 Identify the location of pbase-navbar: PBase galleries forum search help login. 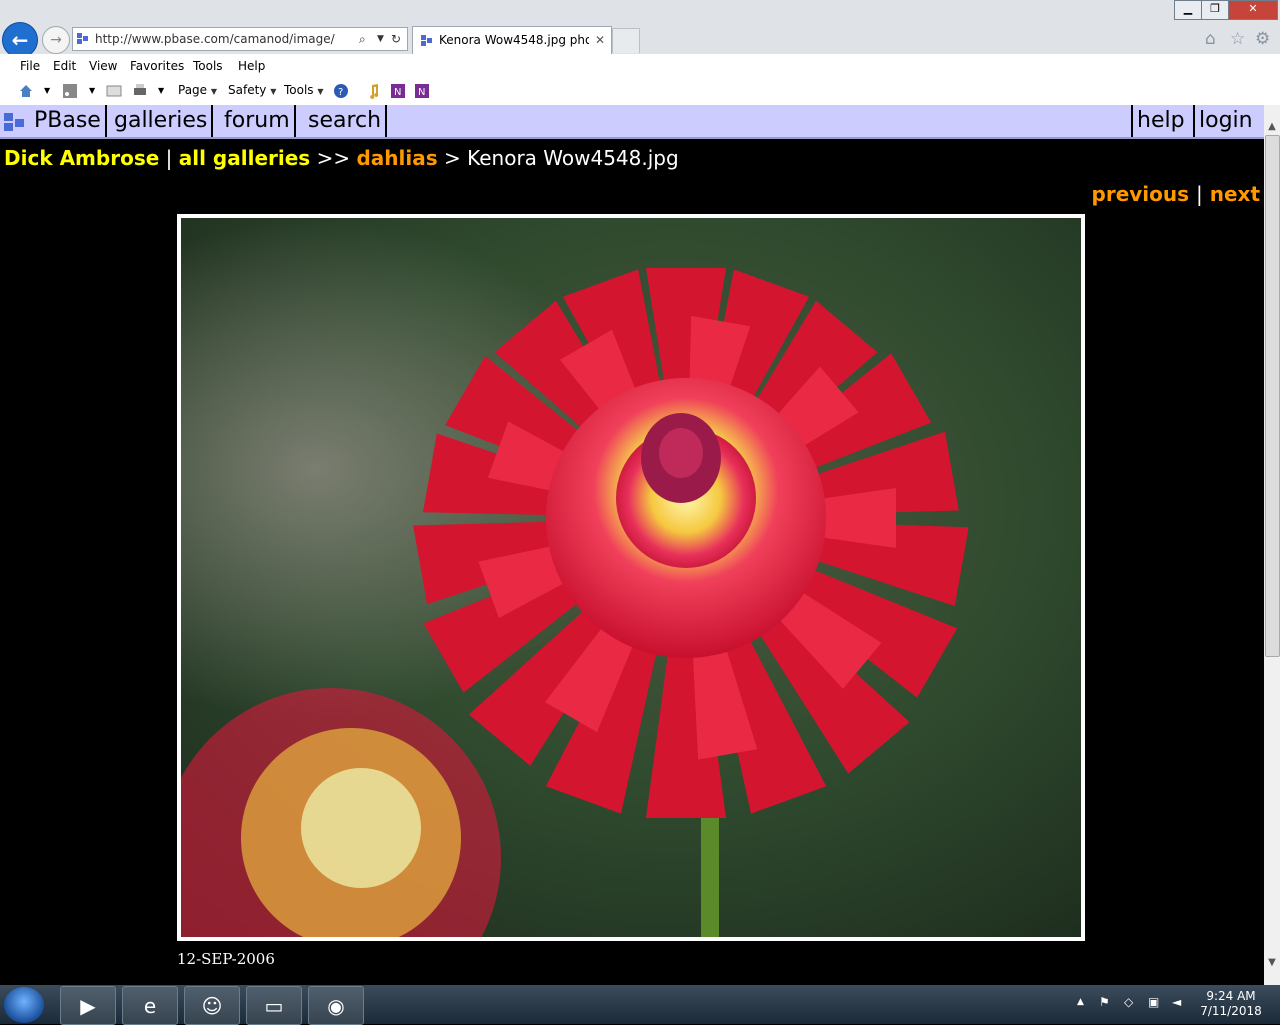
(632, 122).